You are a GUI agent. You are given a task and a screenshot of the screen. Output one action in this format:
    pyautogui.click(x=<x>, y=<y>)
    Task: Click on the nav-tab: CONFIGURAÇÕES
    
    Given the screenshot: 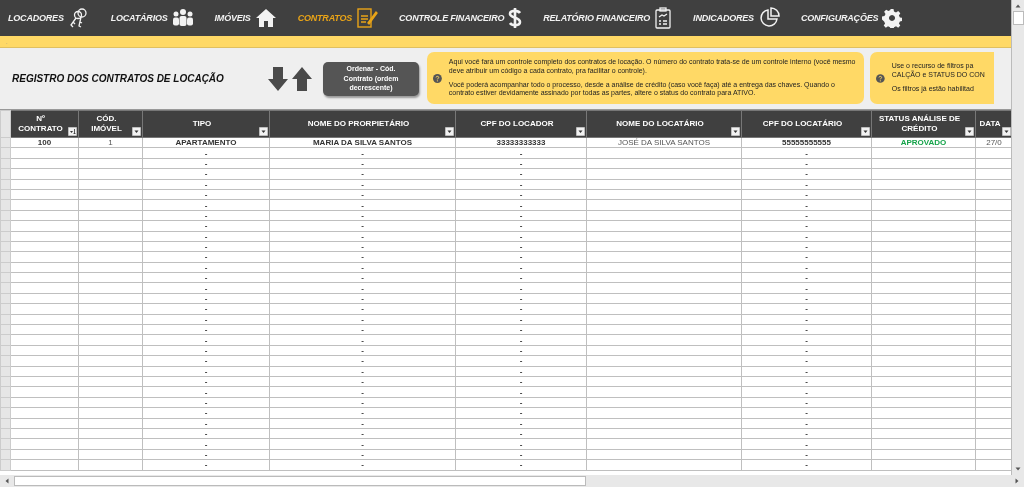 What is the action you would take?
    pyautogui.click(x=851, y=18)
    